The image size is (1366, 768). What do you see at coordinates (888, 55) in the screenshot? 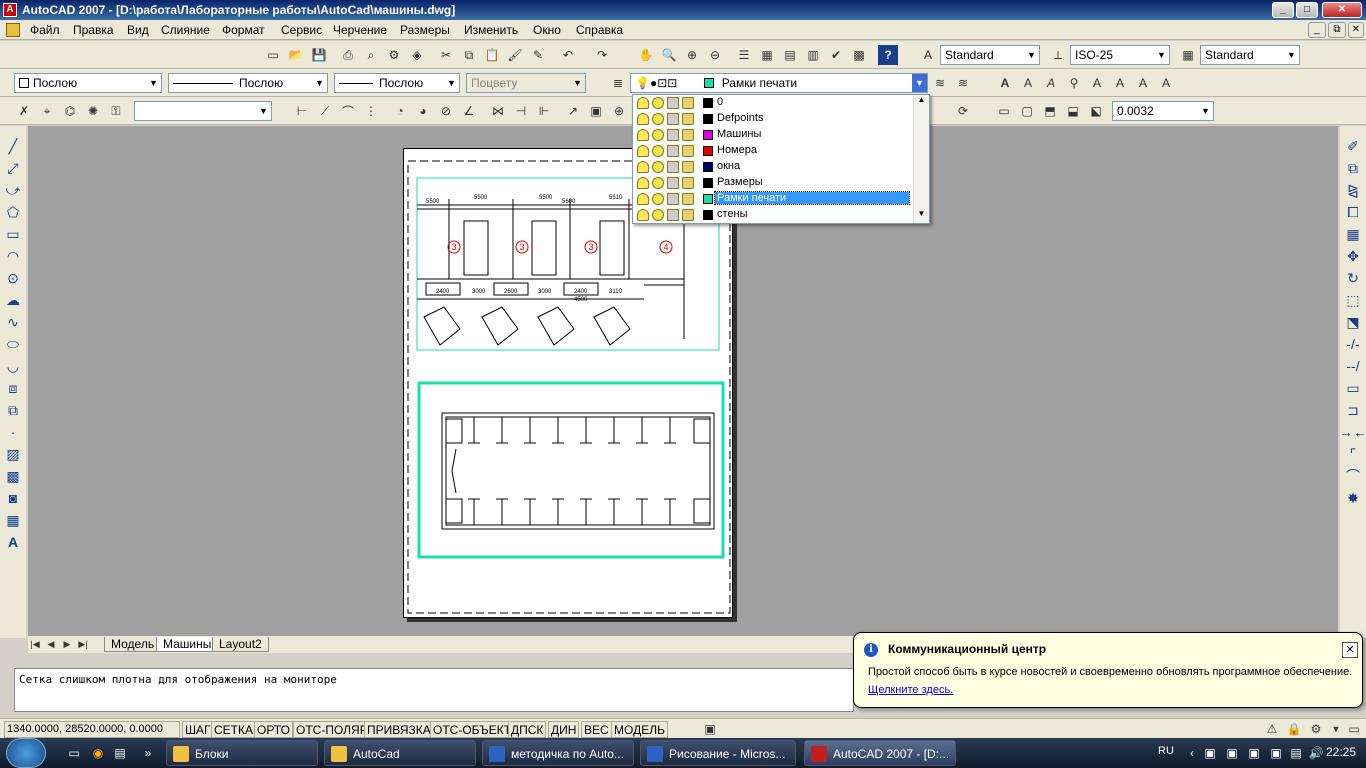
I see `help-icon: ?` at bounding box center [888, 55].